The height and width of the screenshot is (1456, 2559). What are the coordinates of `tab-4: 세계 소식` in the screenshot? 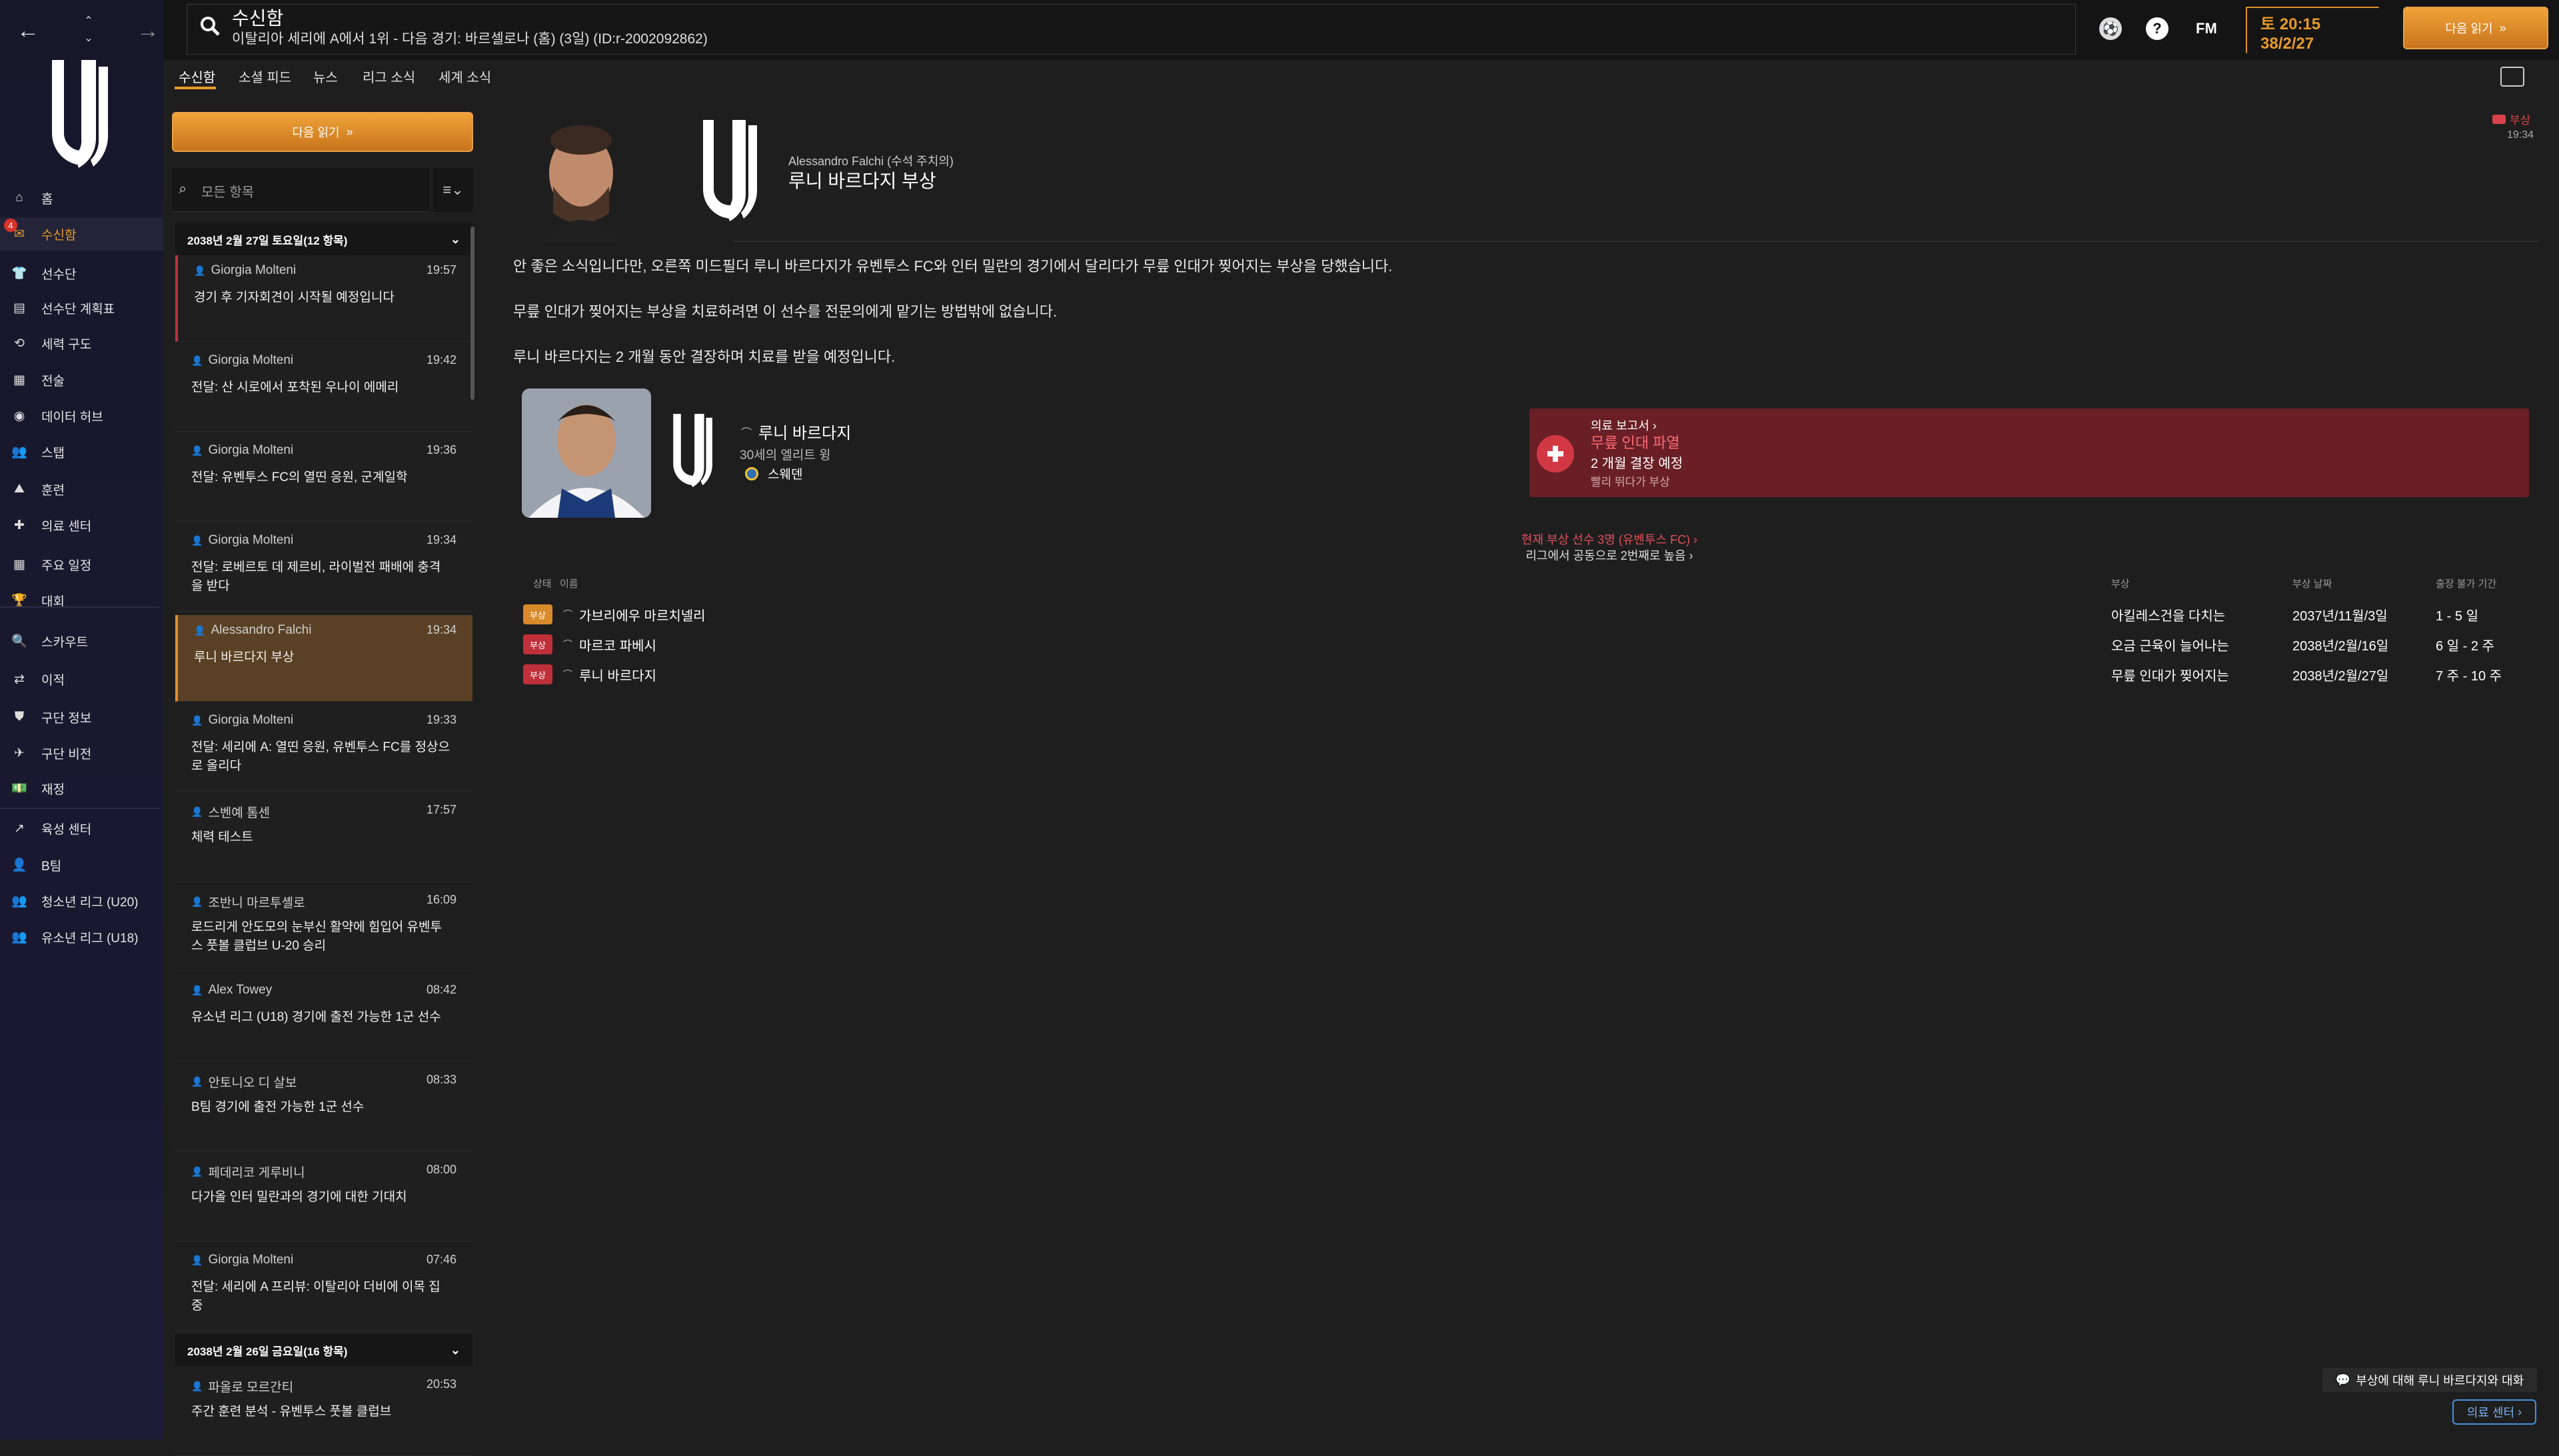 It's located at (464, 76).